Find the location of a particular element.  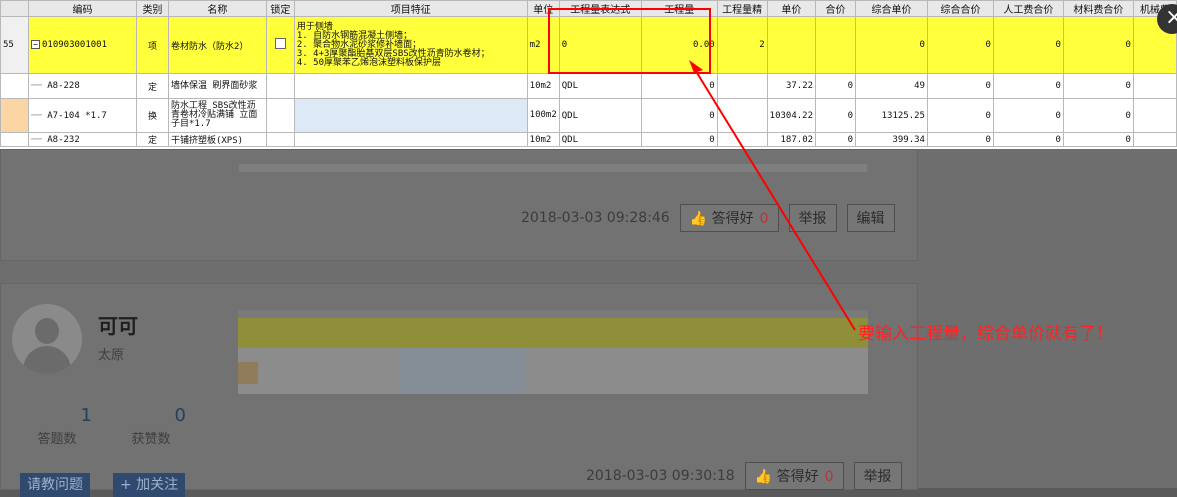

highlight-box is located at coordinates (629, 41).